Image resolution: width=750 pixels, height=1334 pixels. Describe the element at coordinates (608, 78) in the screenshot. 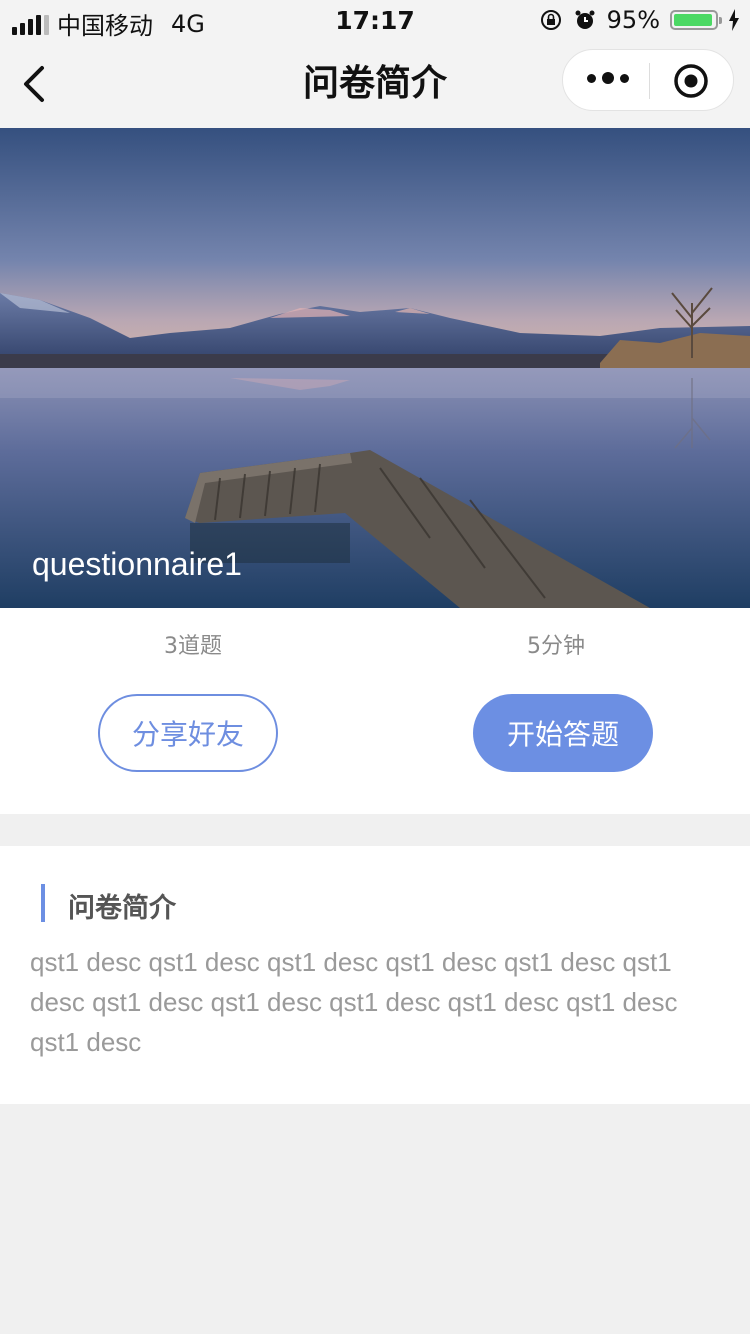

I see `more-menu-icon` at that location.